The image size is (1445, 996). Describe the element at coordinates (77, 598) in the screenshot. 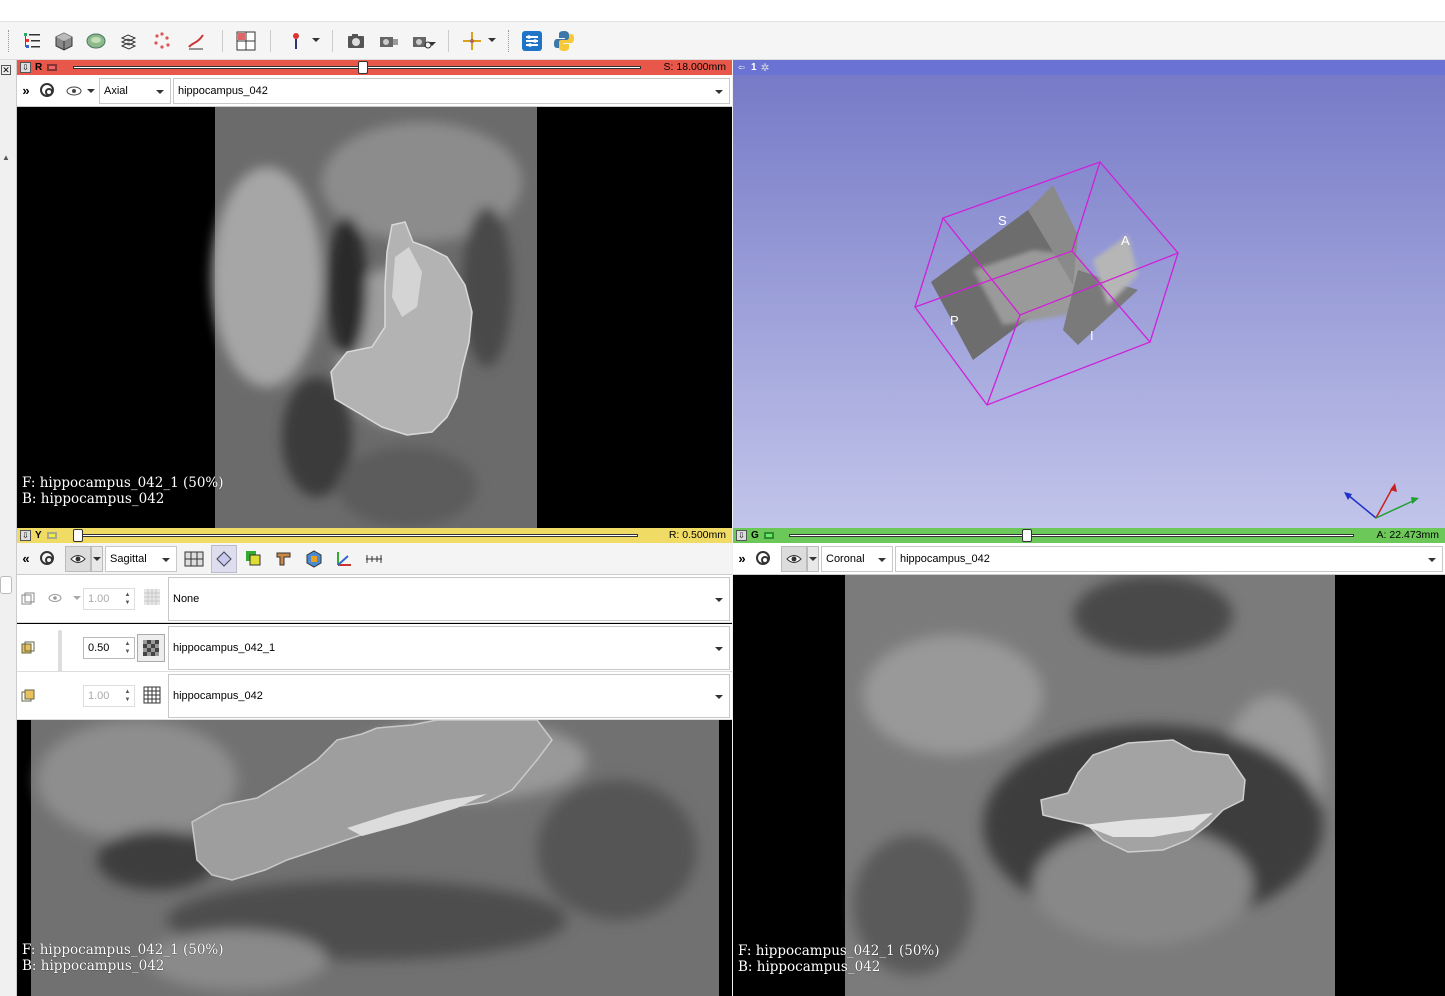

I see `label-options-arrow` at that location.